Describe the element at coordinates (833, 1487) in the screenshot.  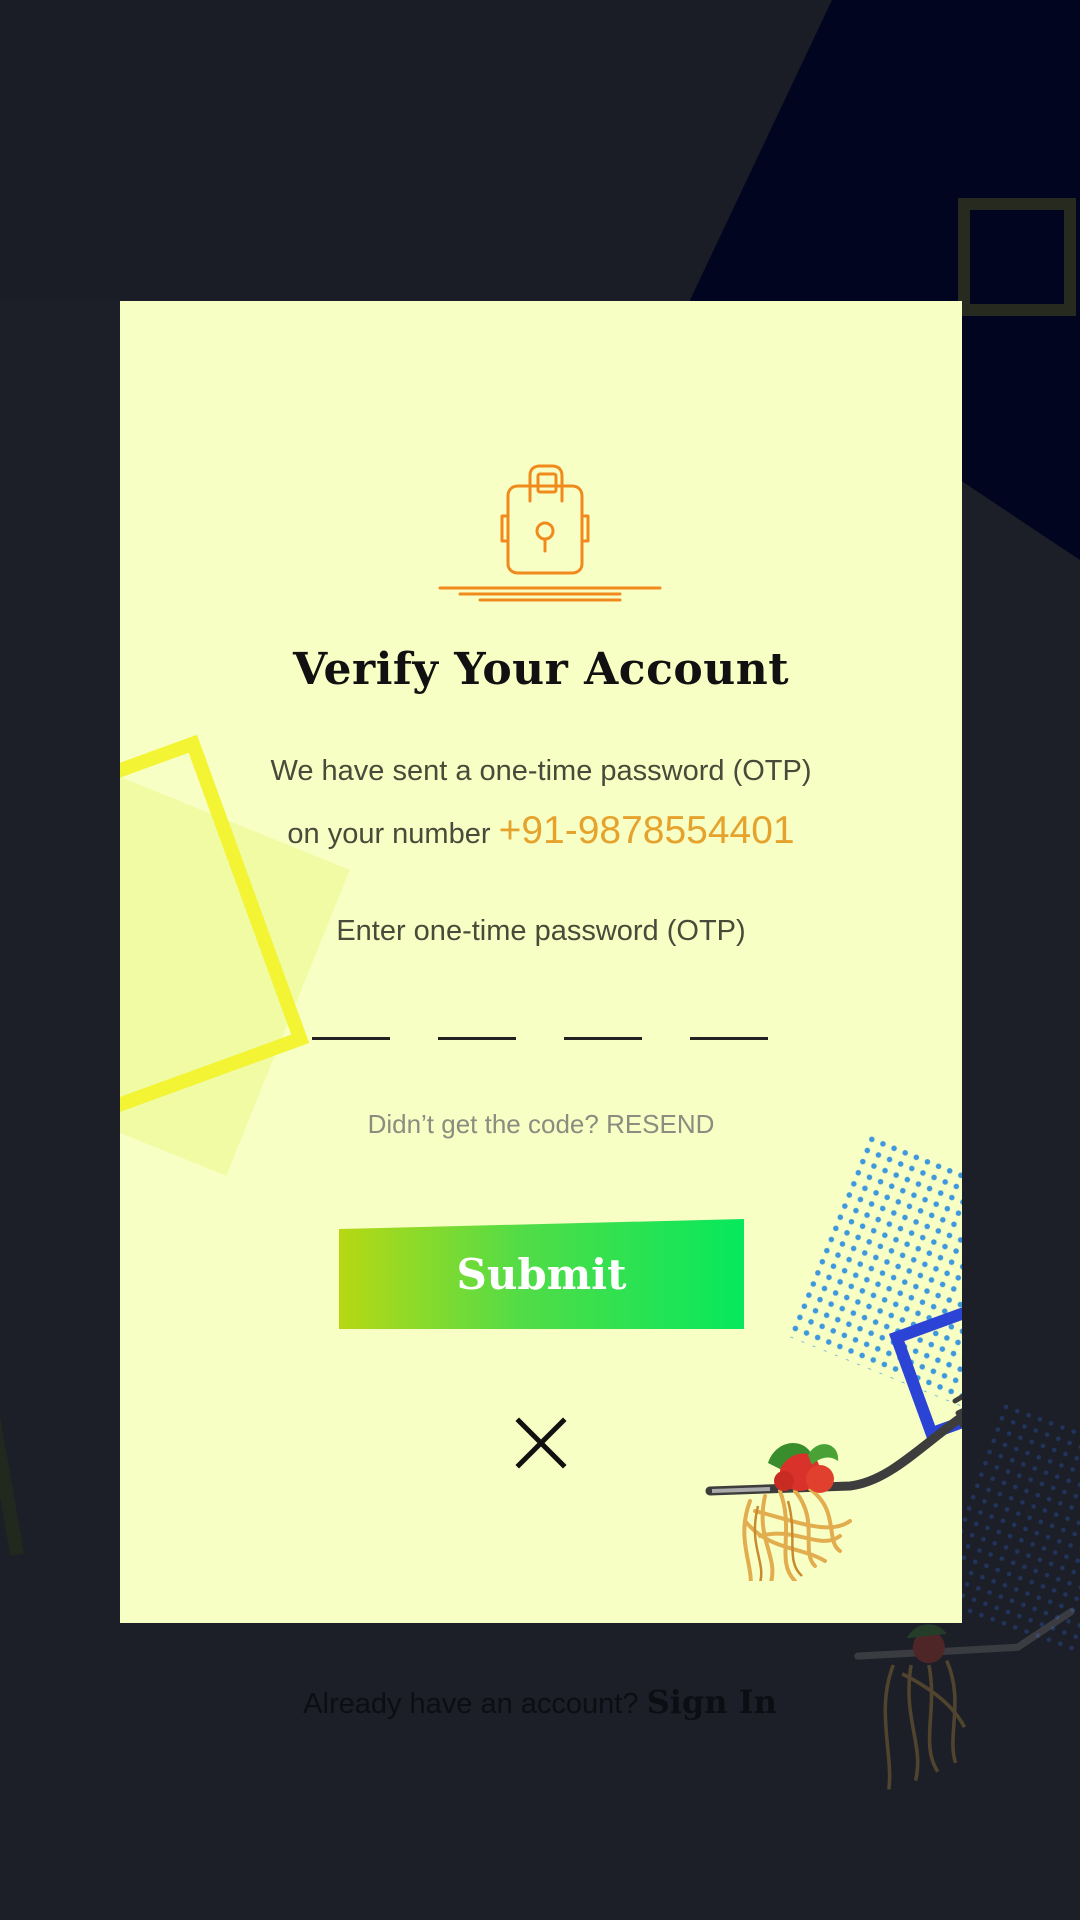
I see `pasta-fork-image` at that location.